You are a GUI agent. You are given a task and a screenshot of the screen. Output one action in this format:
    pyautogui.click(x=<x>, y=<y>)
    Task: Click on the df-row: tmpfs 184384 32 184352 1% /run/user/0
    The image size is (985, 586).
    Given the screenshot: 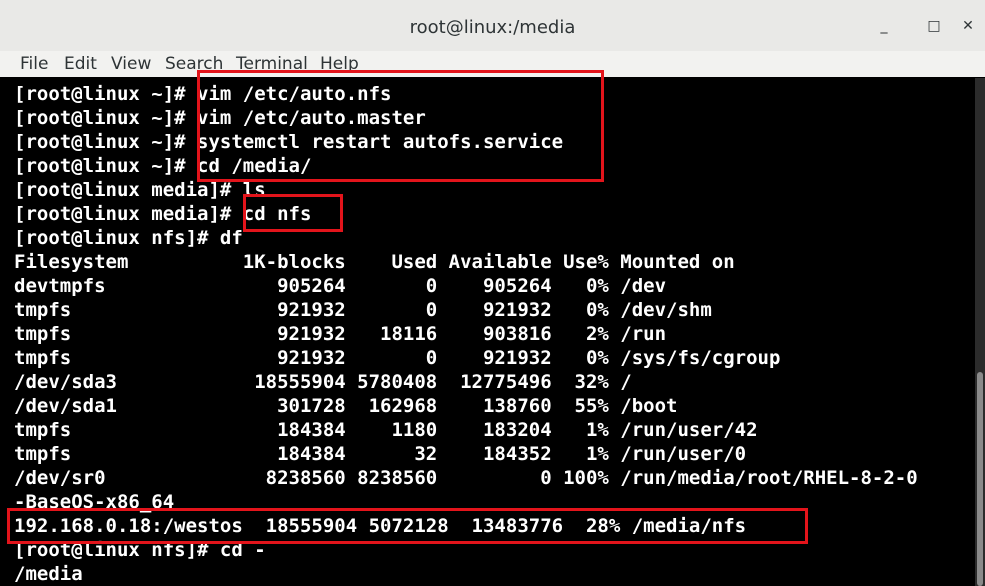 What is the action you would take?
    pyautogui.click(x=380, y=454)
    